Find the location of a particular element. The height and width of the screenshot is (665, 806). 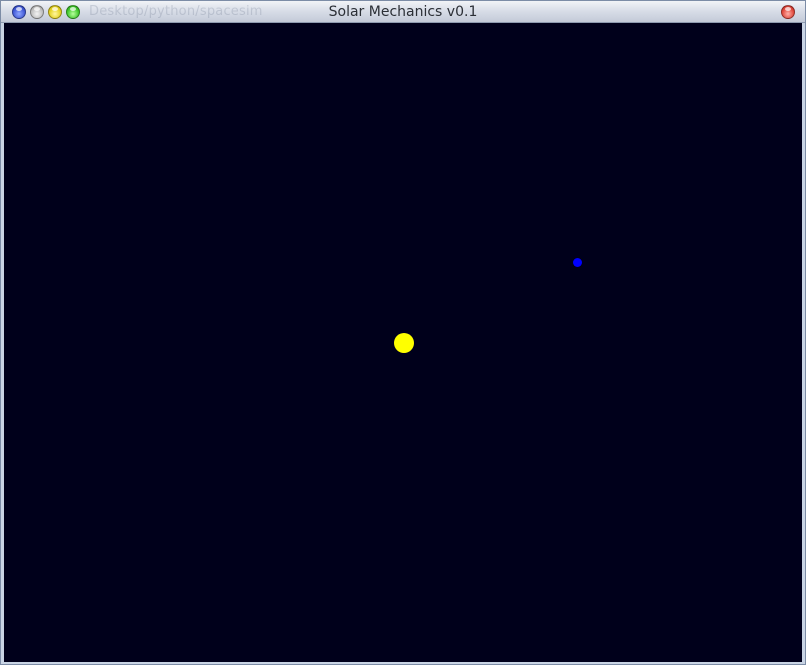

window-title: Solar Mechanics v0.1 is located at coordinates (403, 12).